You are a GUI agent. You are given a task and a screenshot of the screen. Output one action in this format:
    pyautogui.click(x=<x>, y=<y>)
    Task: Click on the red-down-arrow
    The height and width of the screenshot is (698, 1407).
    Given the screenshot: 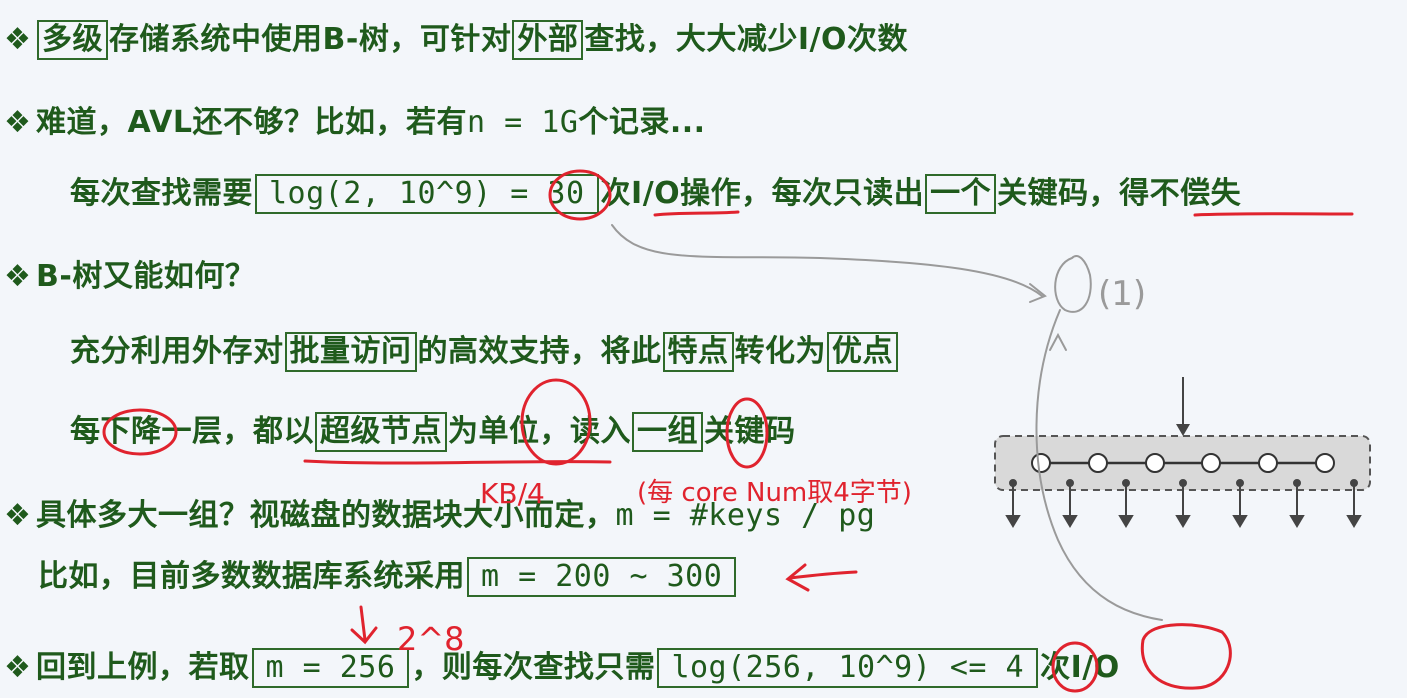 What is the action you would take?
    pyautogui.click(x=364, y=625)
    